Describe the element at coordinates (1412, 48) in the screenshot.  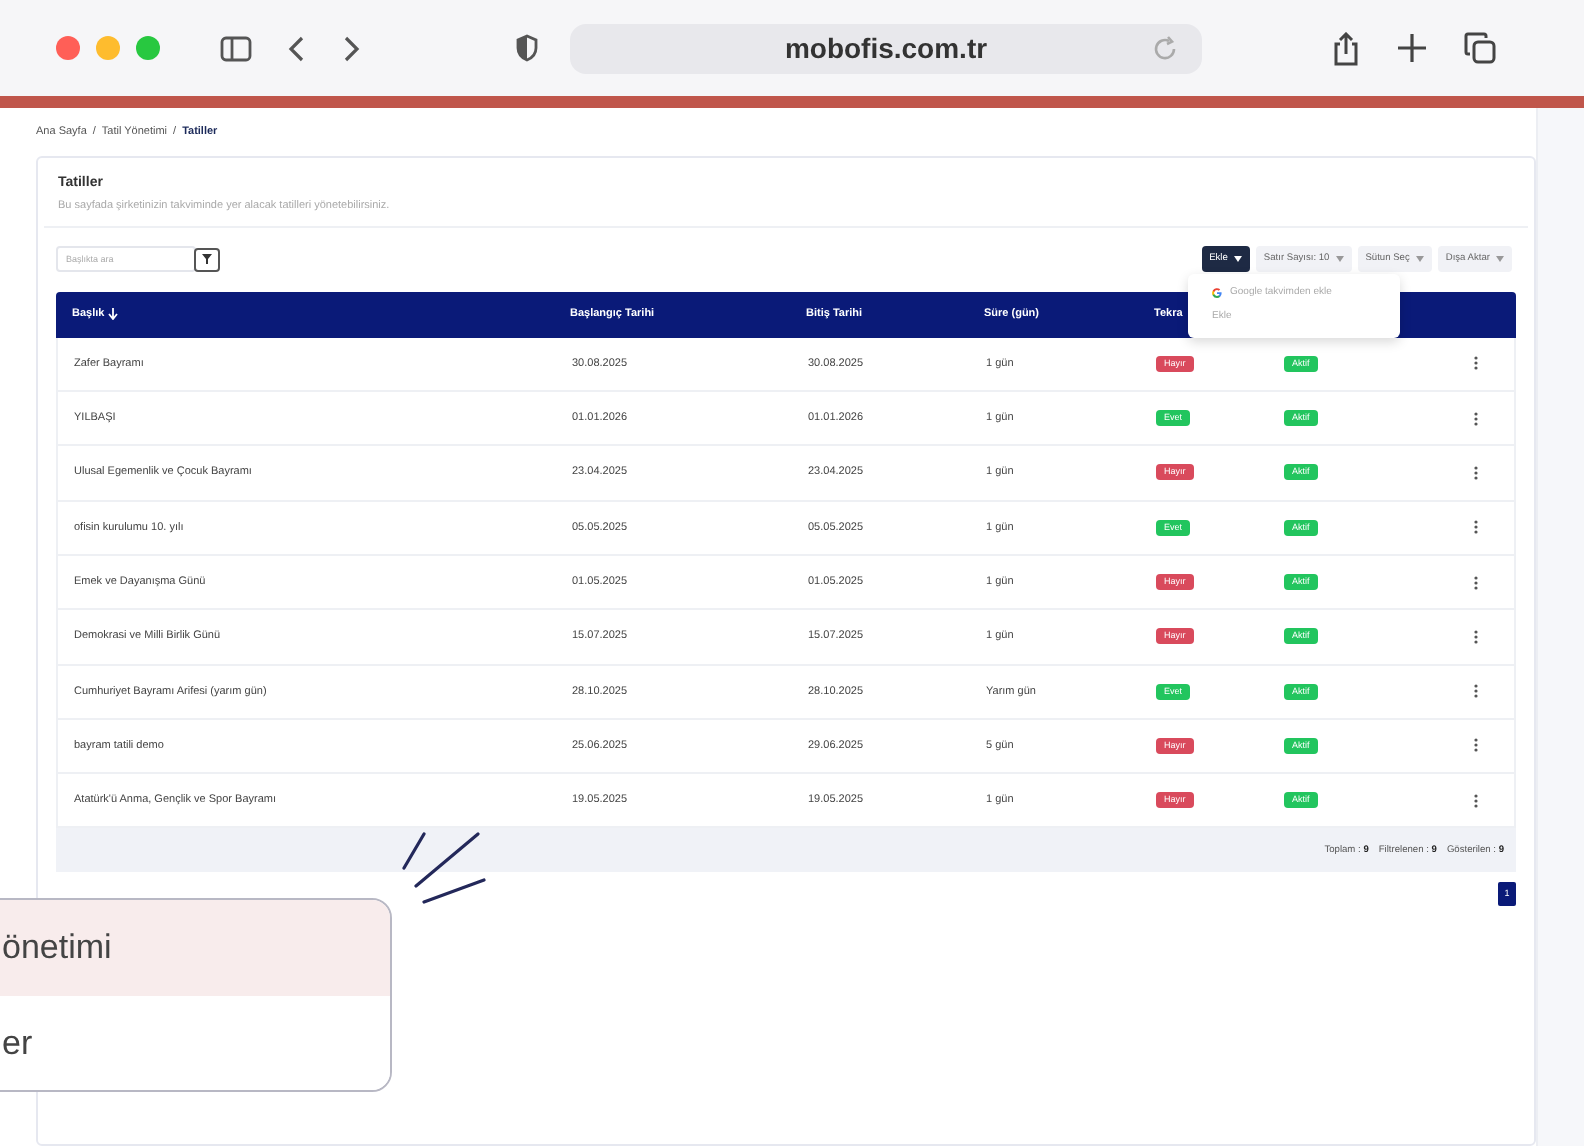
I see `plus-icon` at that location.